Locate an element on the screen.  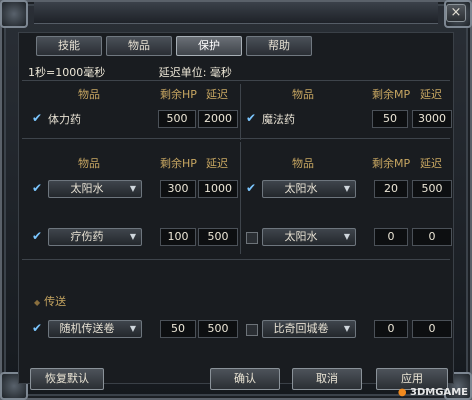
teleport-section-title: ◆ 传送 is located at coordinates (50, 301).